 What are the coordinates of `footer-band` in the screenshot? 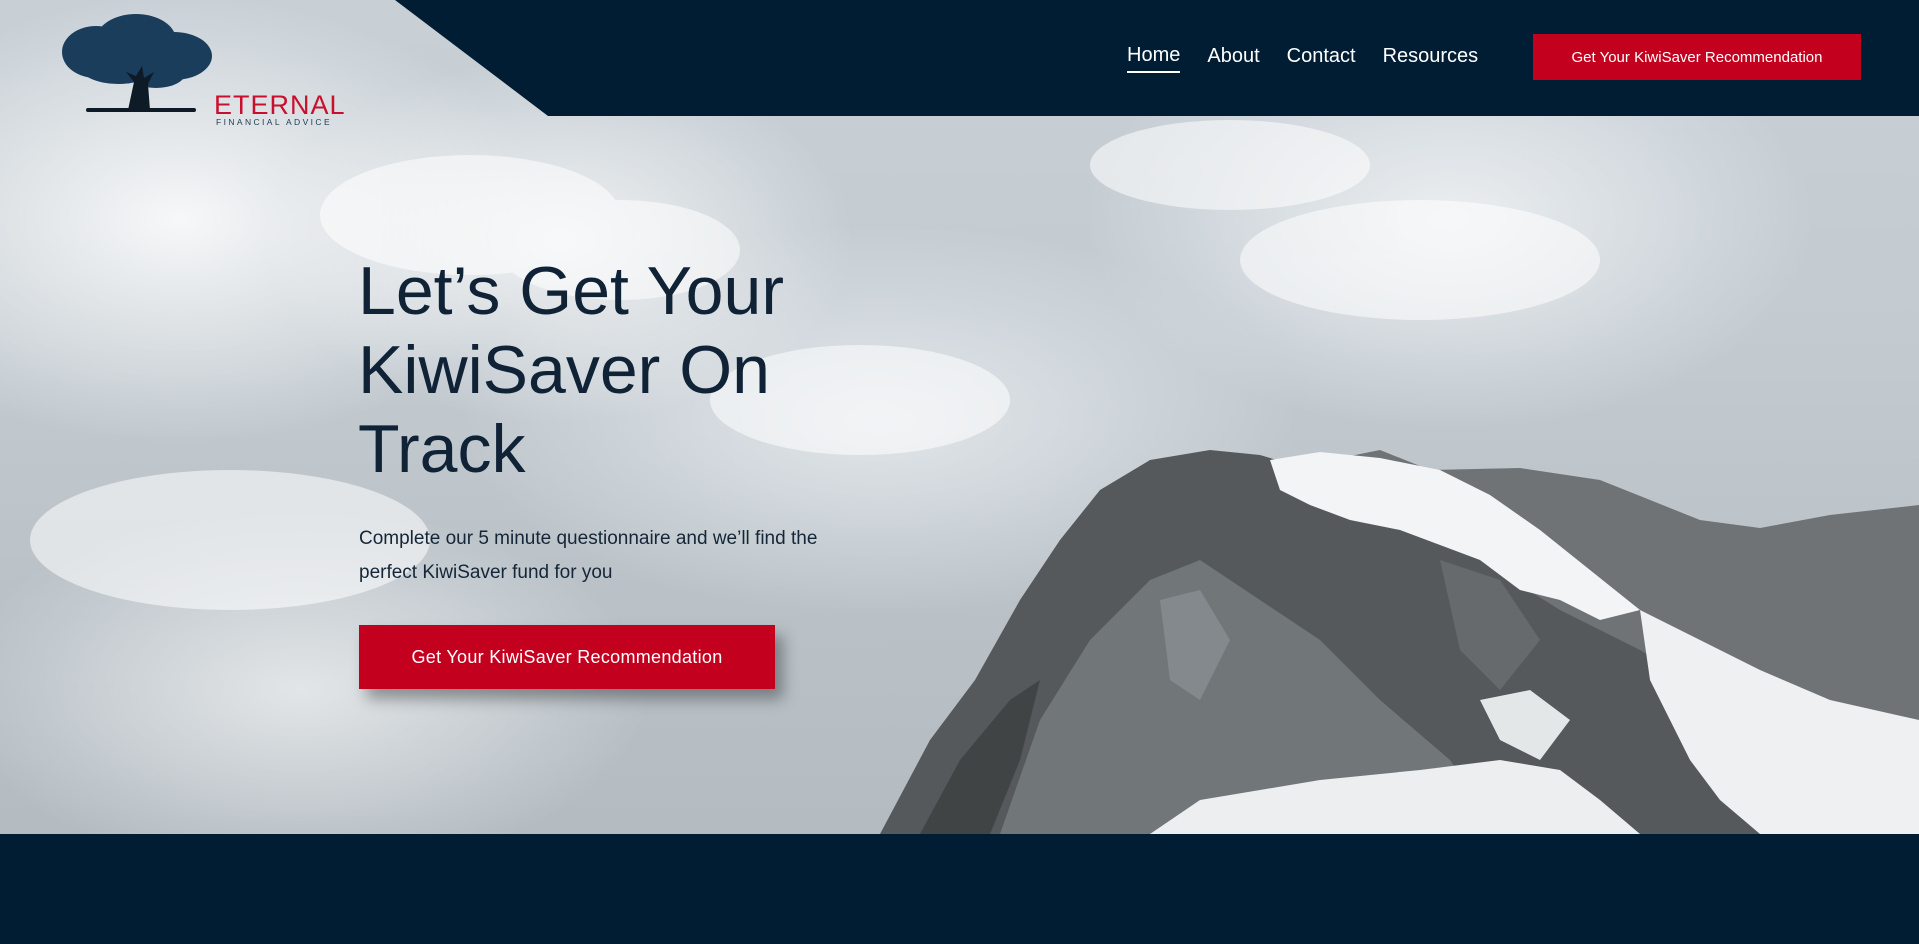 It's located at (959, 889).